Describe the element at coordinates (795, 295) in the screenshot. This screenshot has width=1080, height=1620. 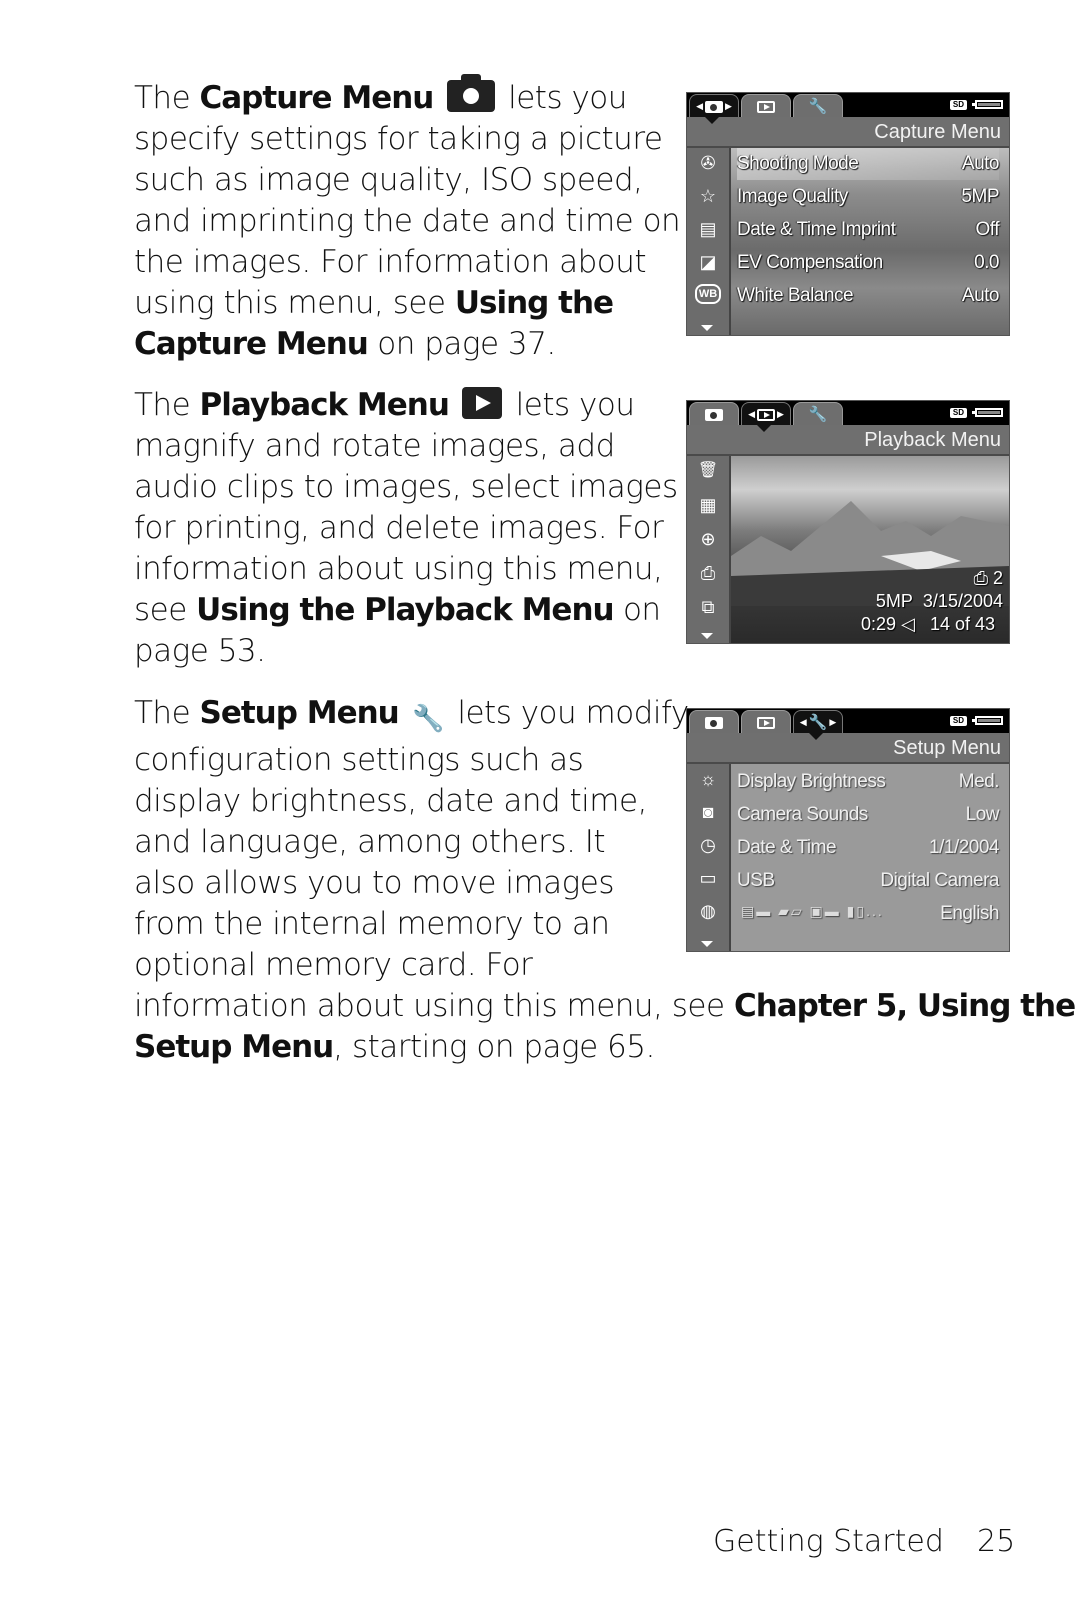
I see `menu-item-label: White Balance` at that location.